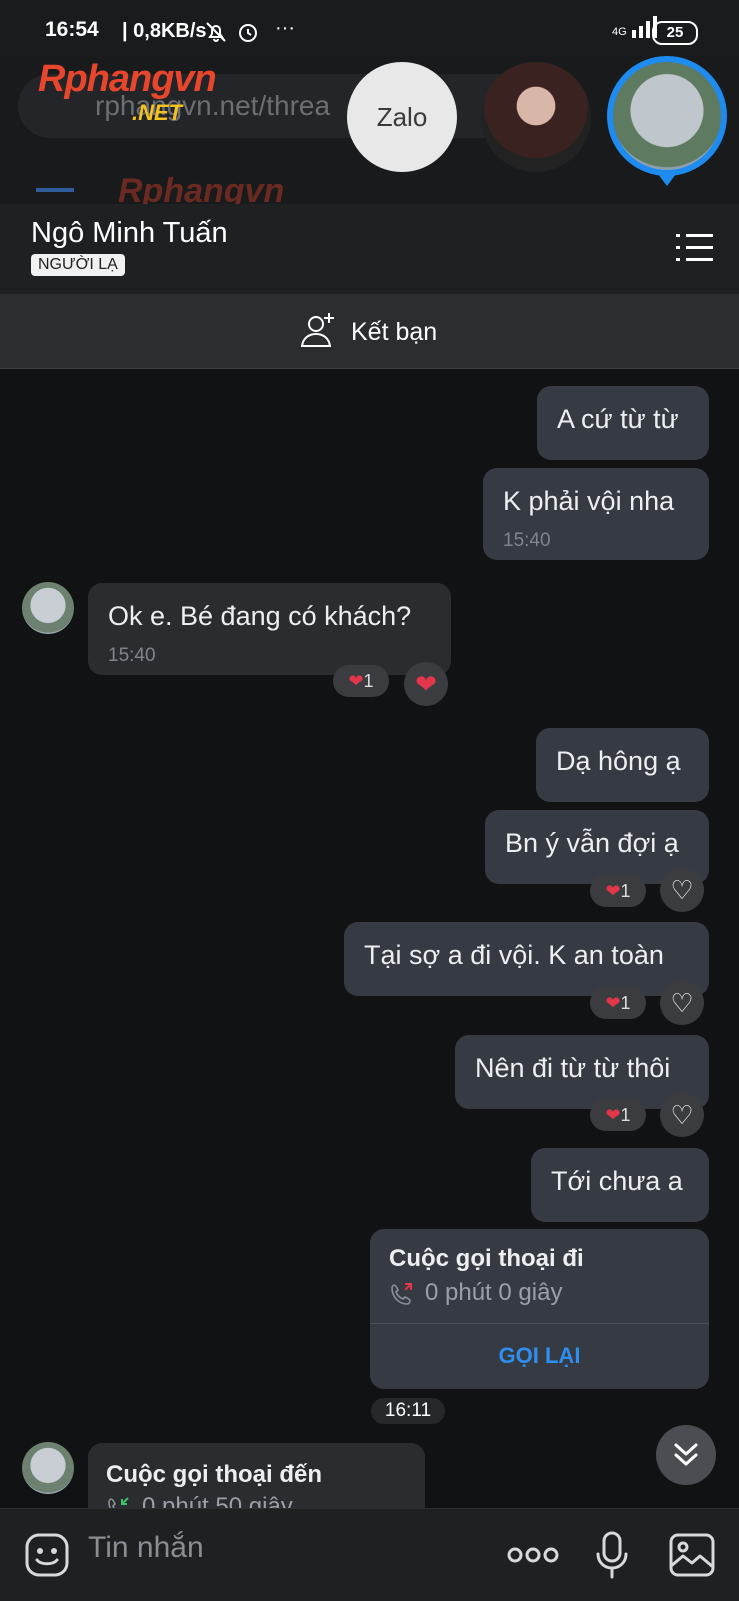 The width and height of the screenshot is (739, 1601). I want to click on message-text: Dạ hông ạ, so click(618, 761).